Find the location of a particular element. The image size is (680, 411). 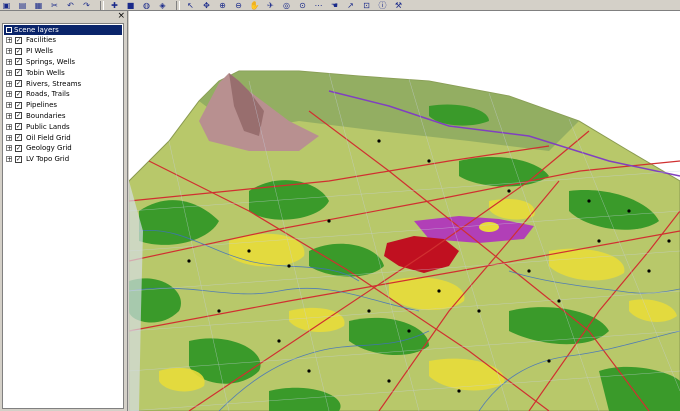

layer-item-boundaries: + ✓ Boundaries is located at coordinates (63, 116).